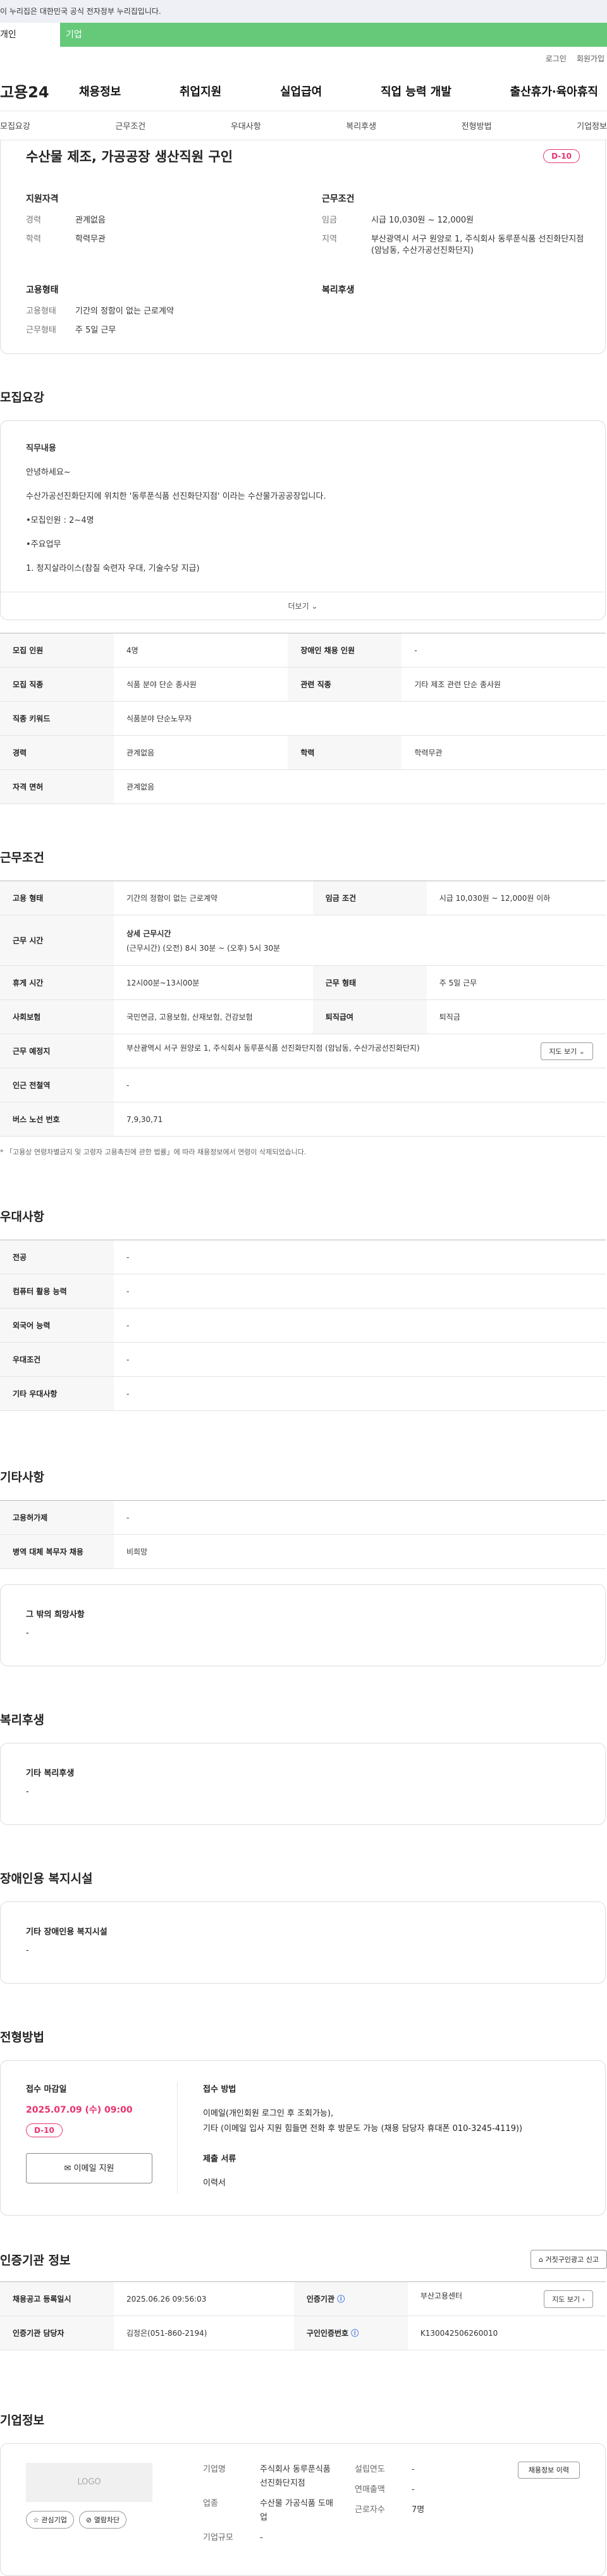  I want to click on report-button: ⌂ 거짓구인광고 신고, so click(569, 2259).